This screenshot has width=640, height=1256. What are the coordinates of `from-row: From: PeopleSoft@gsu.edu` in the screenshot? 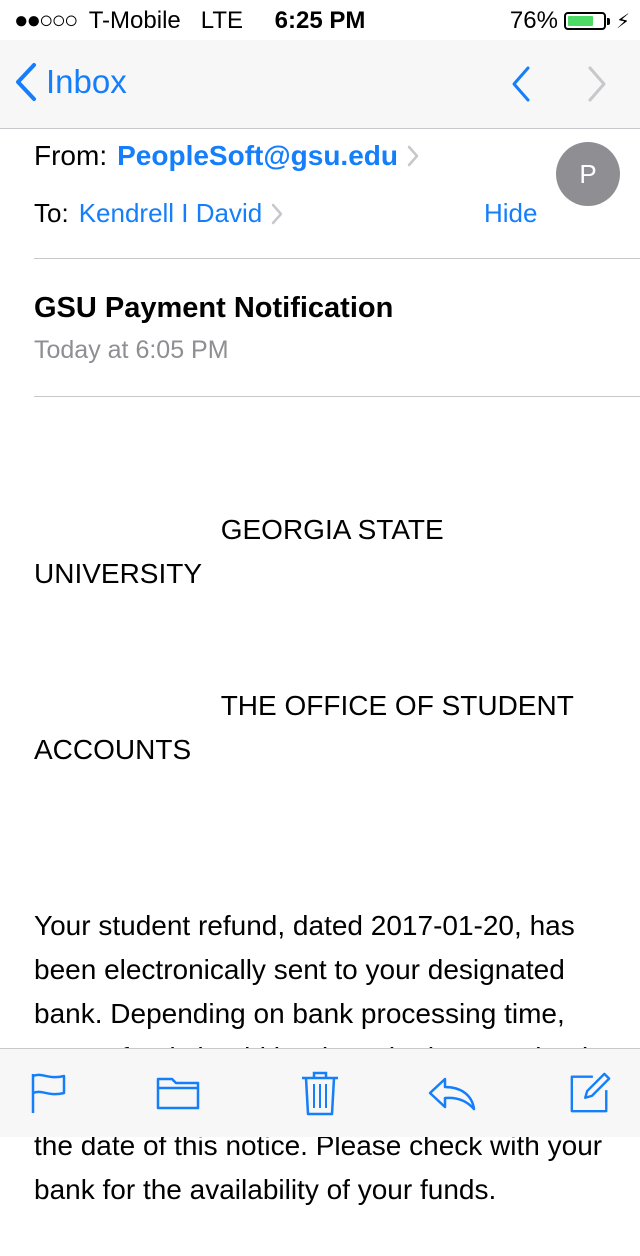 It's located at (227, 156).